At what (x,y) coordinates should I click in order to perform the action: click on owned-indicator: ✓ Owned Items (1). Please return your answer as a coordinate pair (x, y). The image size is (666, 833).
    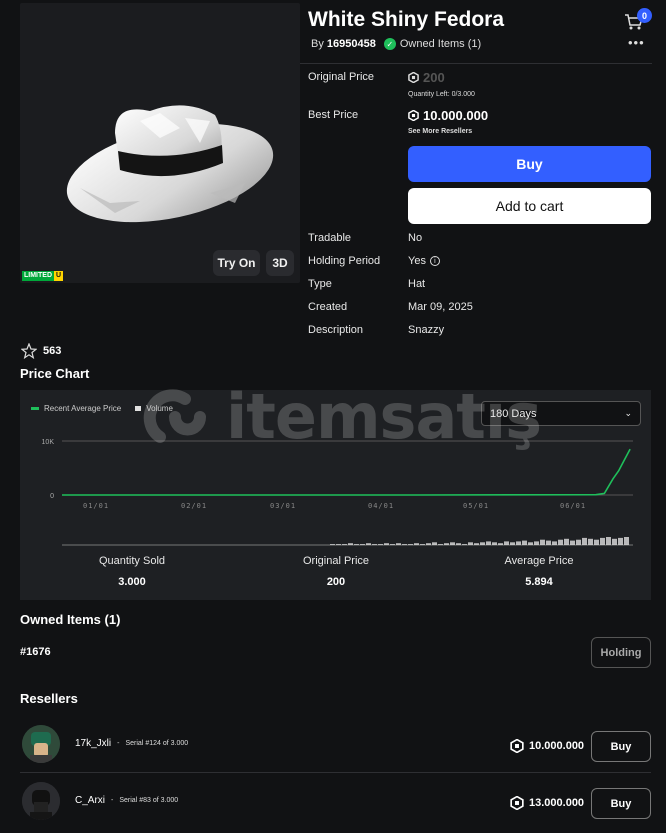
    Looking at the image, I should click on (432, 44).